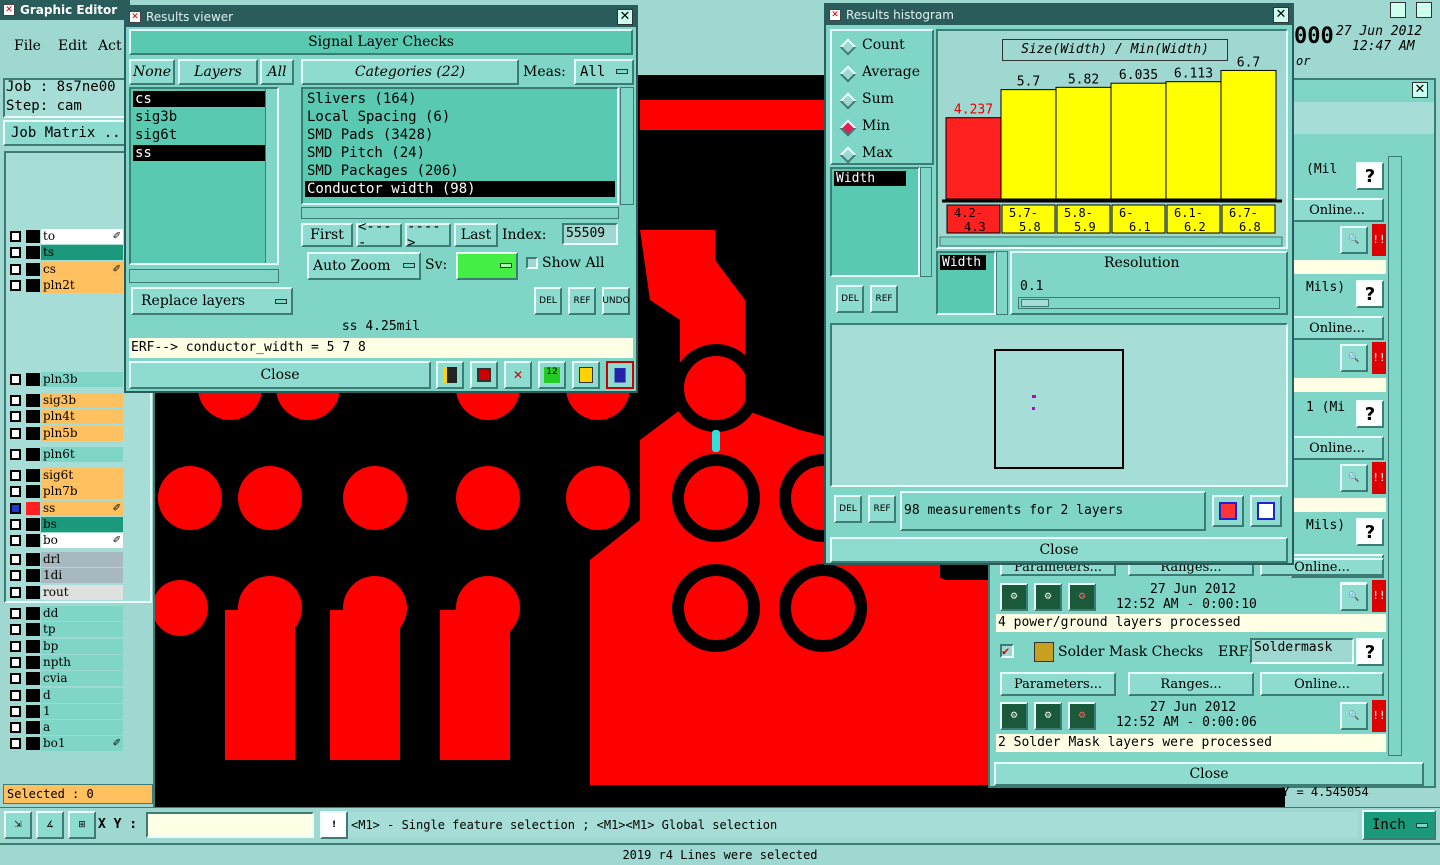 The height and width of the screenshot is (865, 1440). I want to click on mode-radio-count, so click(848, 47).